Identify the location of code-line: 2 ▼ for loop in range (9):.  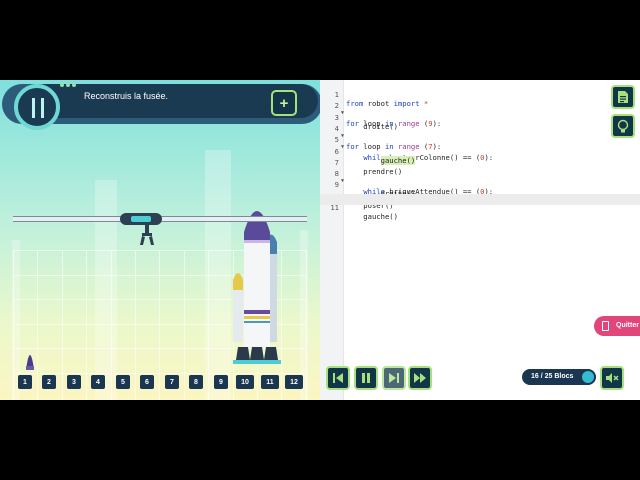
(480, 110).